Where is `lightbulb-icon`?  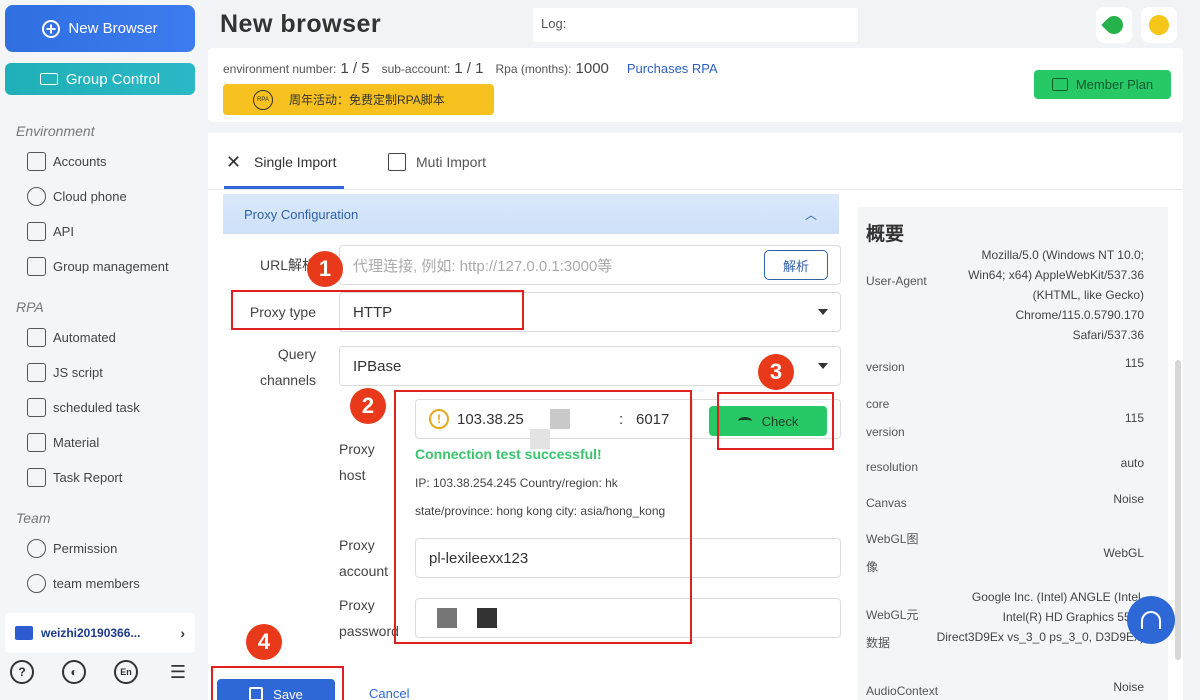 lightbulb-icon is located at coordinates (1159, 25).